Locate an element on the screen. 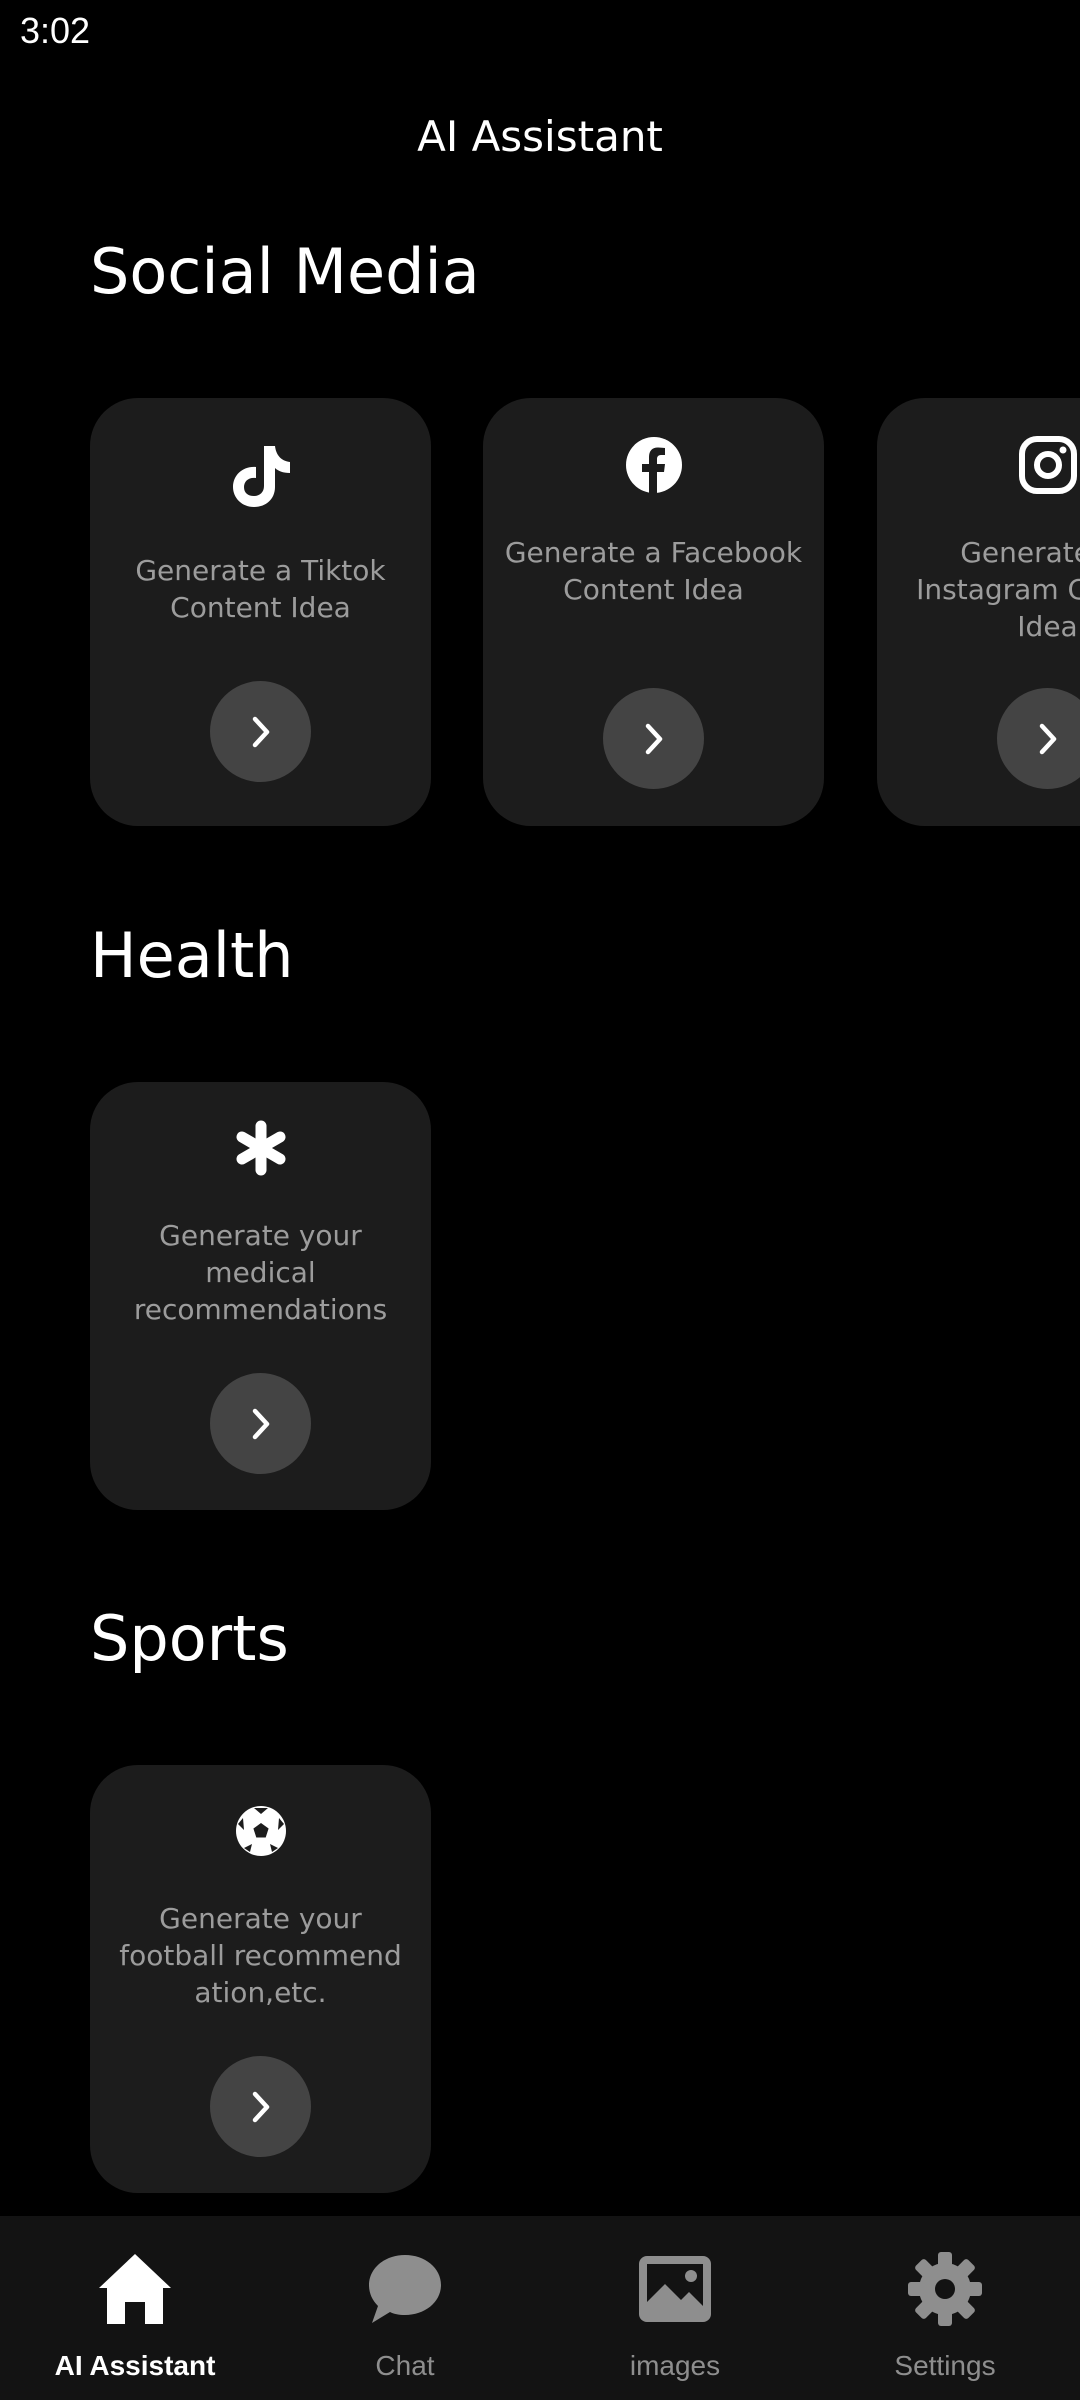 This screenshot has height=2400, width=1080. section-title-social-media: Social Media is located at coordinates (285, 271).